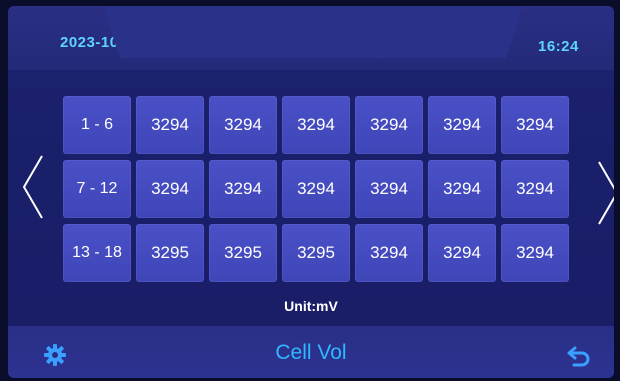 The image size is (620, 381). Describe the element at coordinates (97, 125) in the screenshot. I see `cell-range-label: 1 - 6` at that location.